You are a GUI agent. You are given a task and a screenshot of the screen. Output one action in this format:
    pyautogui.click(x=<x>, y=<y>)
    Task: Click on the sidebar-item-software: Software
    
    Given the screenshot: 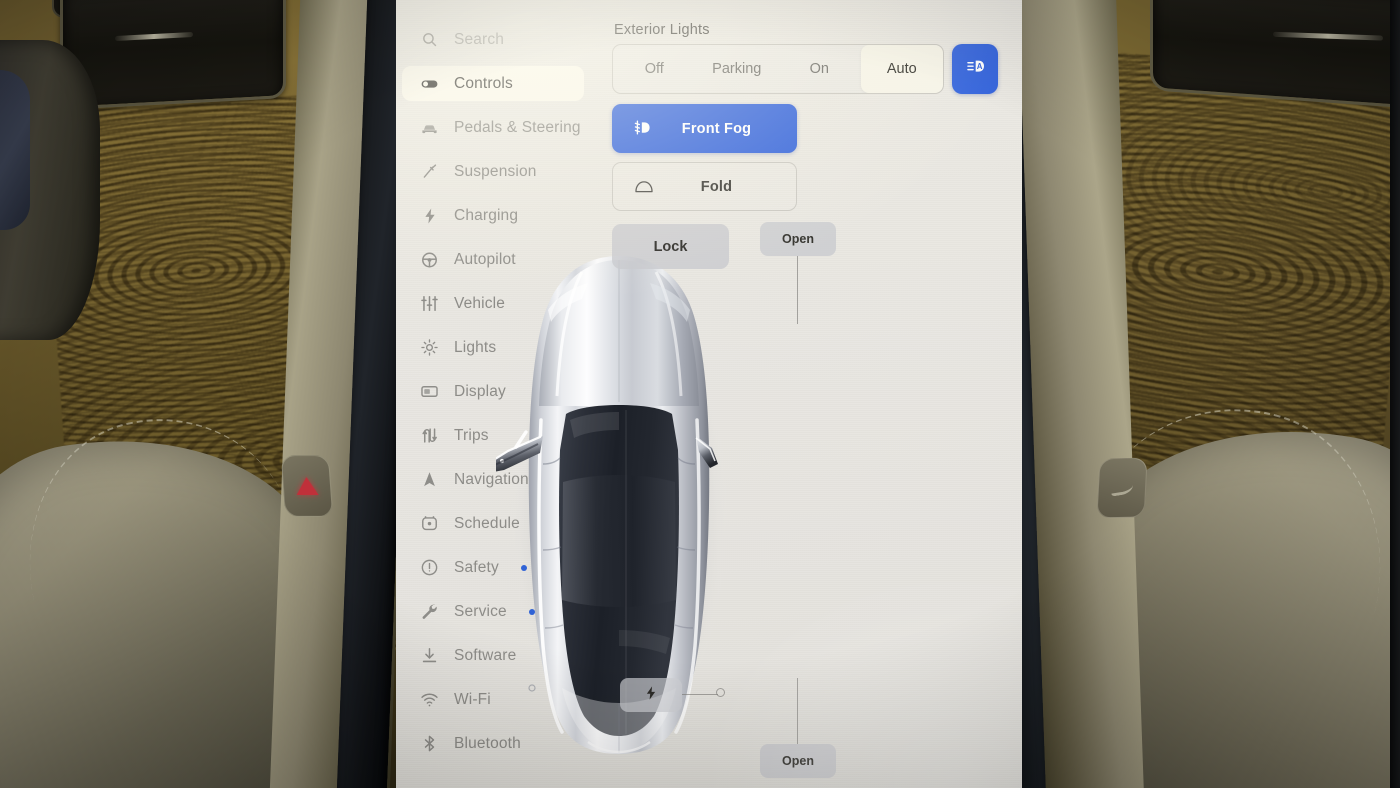 What is the action you would take?
    pyautogui.click(x=493, y=655)
    